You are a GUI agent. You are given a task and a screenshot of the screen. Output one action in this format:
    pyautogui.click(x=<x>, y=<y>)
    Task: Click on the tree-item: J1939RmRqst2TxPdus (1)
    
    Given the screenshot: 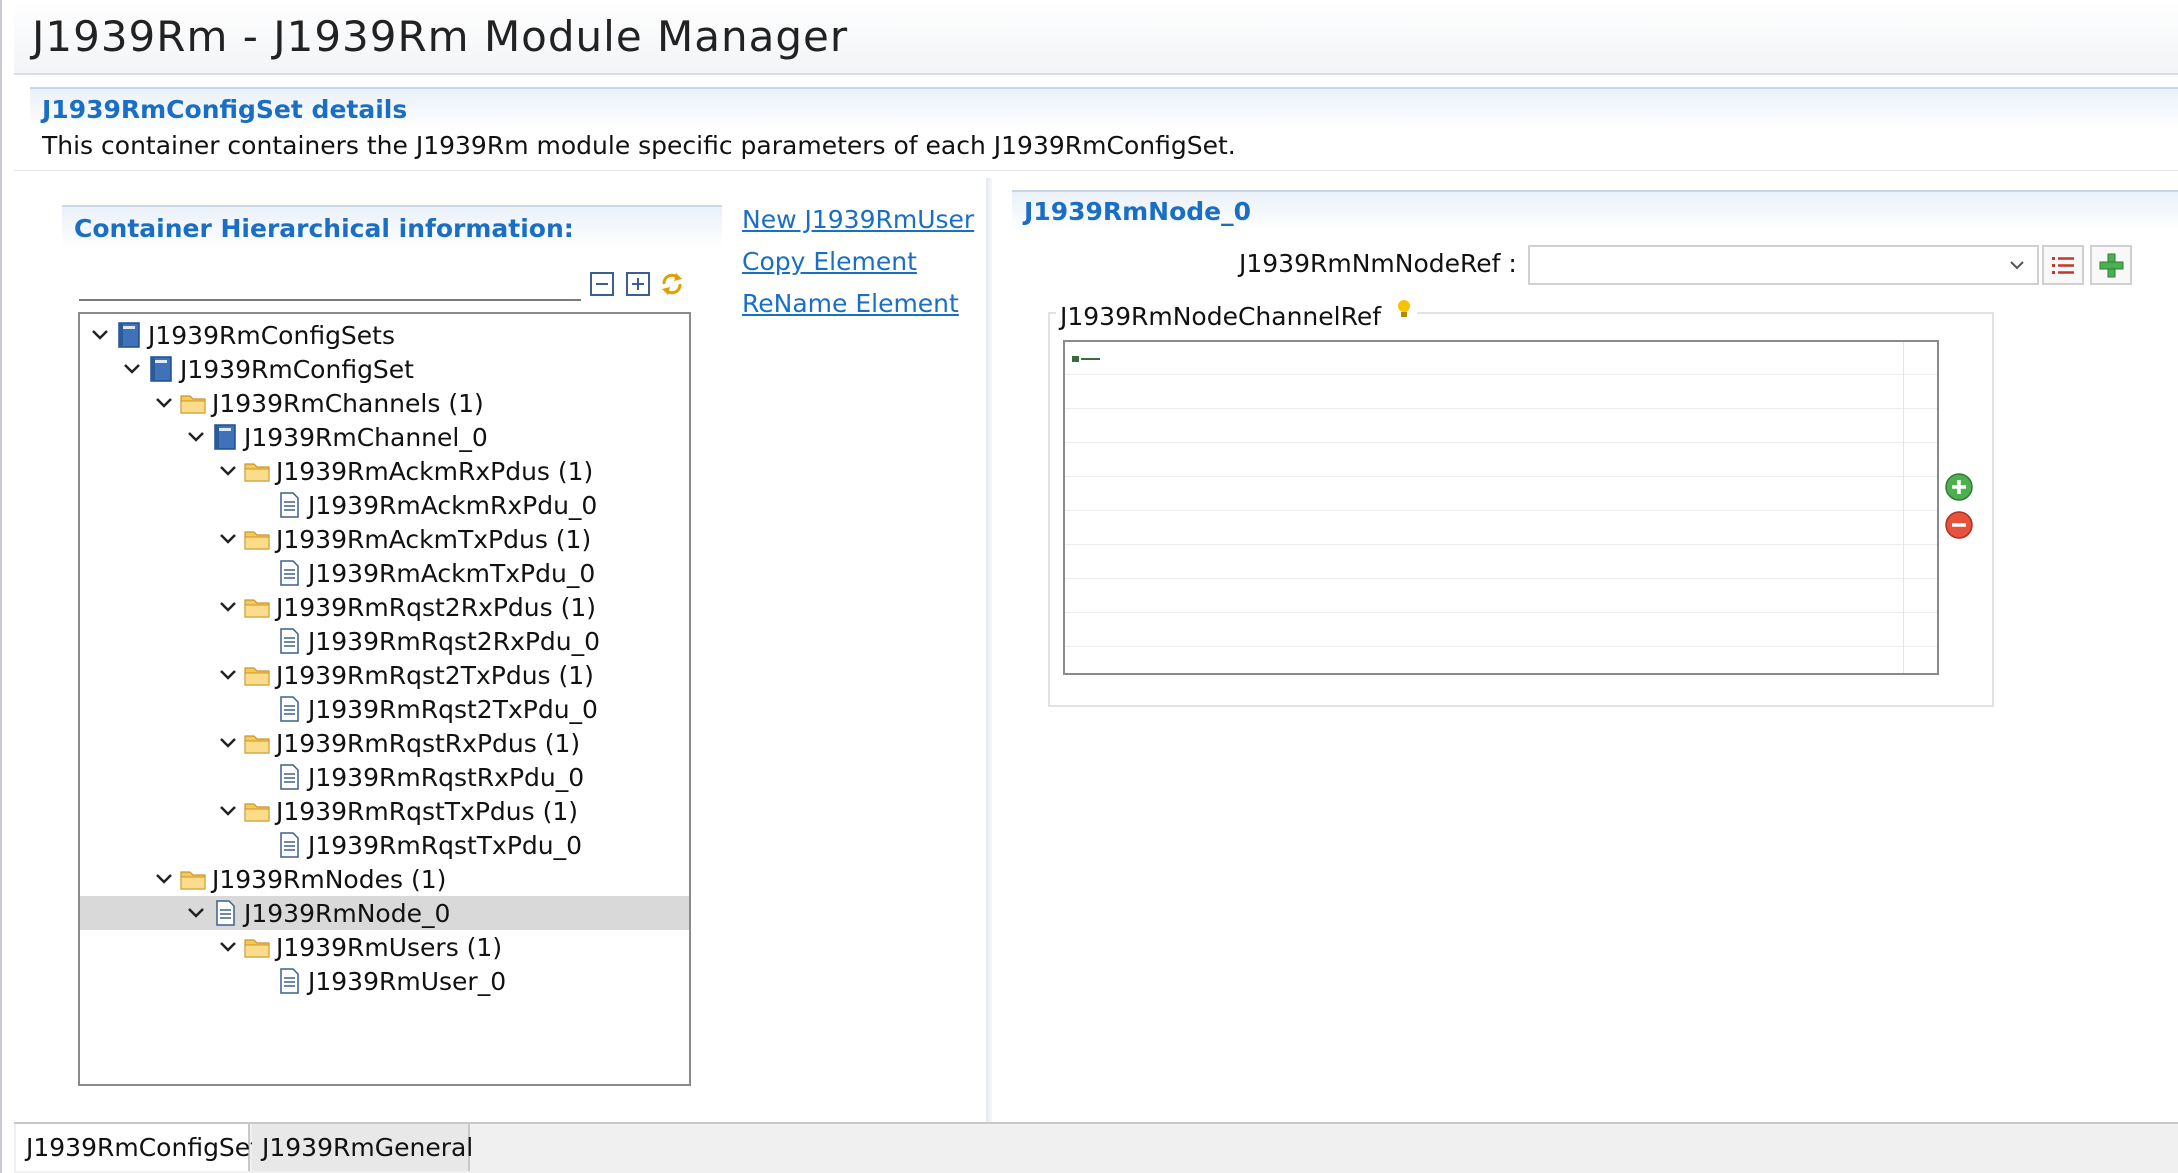 What is the action you would take?
    pyautogui.click(x=384, y=675)
    